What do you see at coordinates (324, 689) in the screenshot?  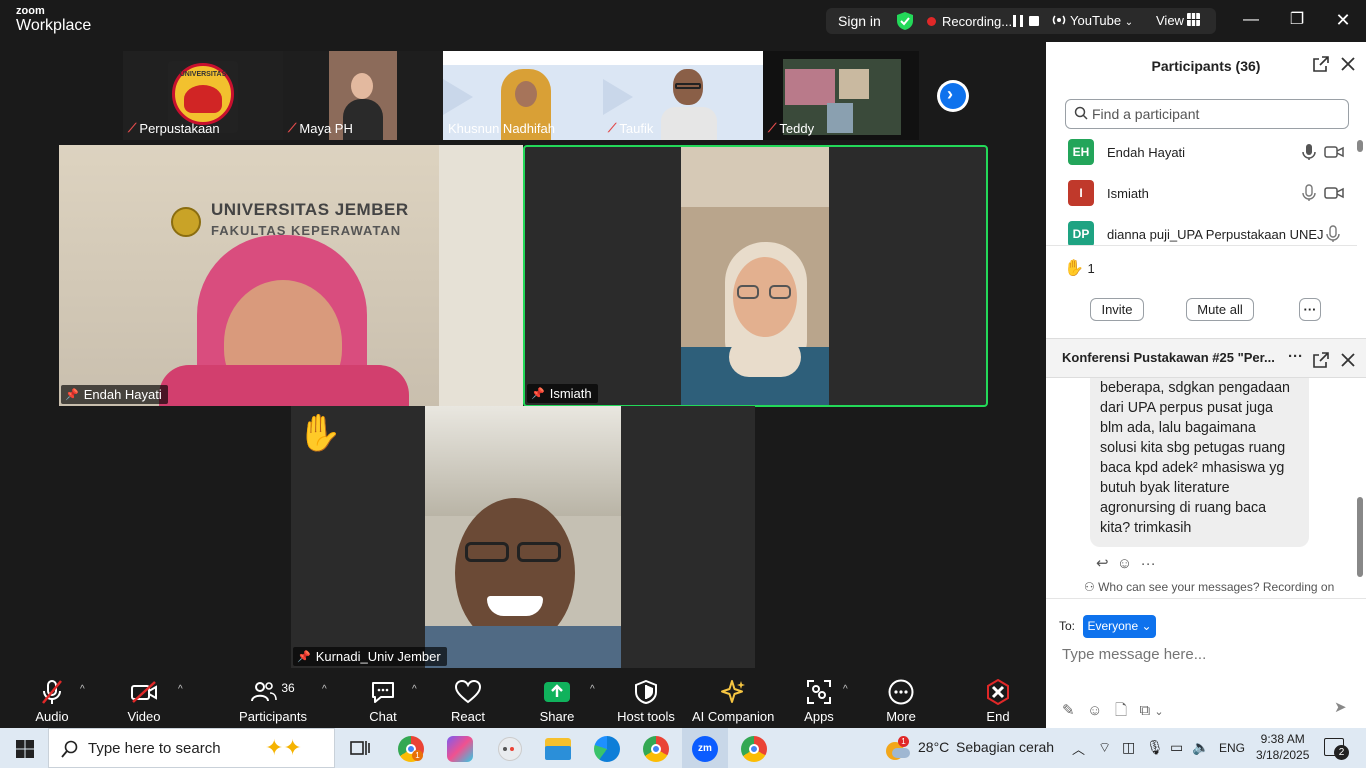 I see `participants-options-chevron-icon: ^` at bounding box center [324, 689].